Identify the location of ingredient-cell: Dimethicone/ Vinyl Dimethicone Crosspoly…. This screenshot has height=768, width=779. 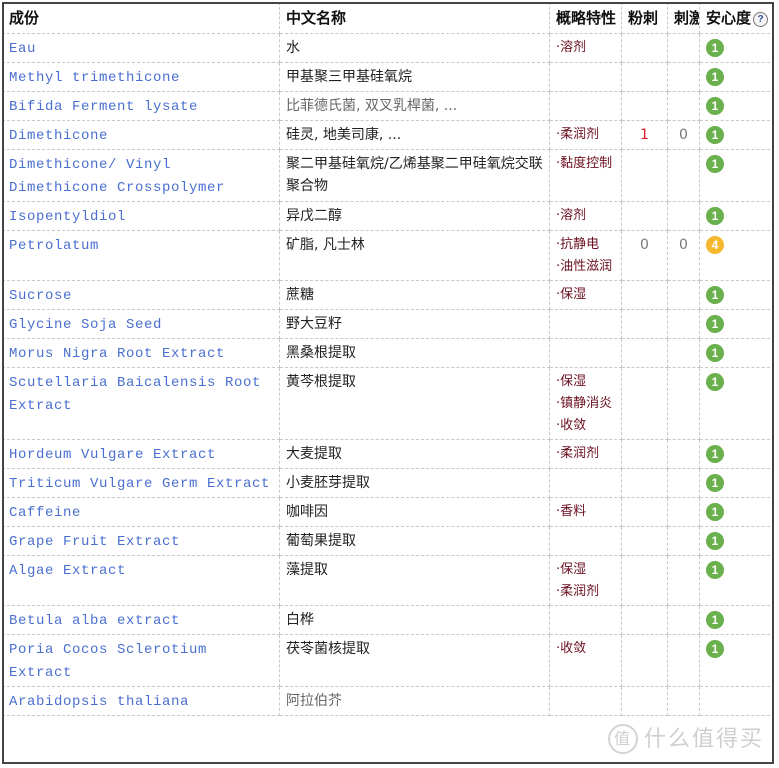
(142, 175).